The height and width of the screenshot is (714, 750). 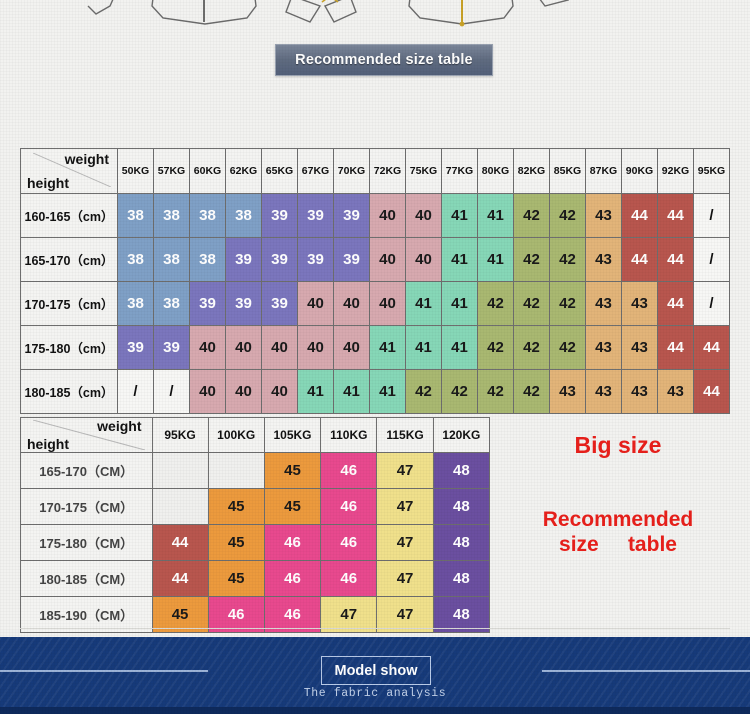 What do you see at coordinates (375, 710) in the screenshot?
I see `footer-bottom-edge` at bounding box center [375, 710].